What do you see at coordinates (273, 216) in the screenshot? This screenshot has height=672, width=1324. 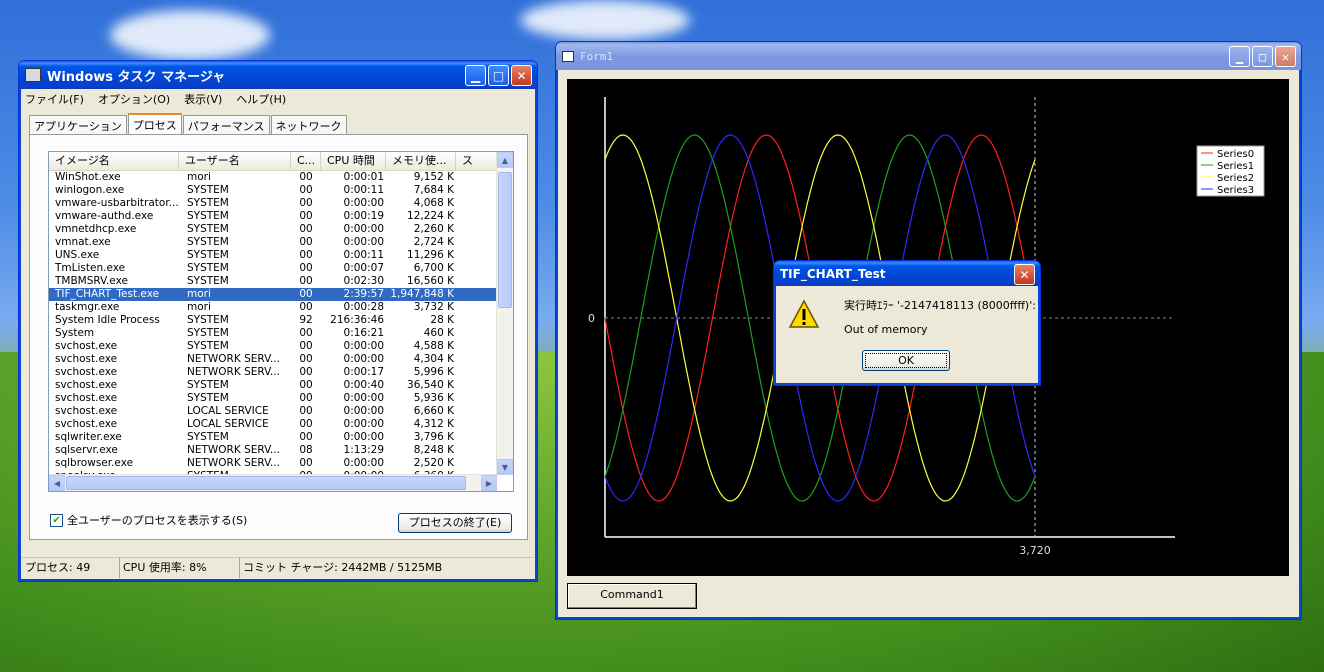 I see `table-row: vmware-authd.exe SYSTEM 00 0:00:19 12,224 K` at bounding box center [273, 216].